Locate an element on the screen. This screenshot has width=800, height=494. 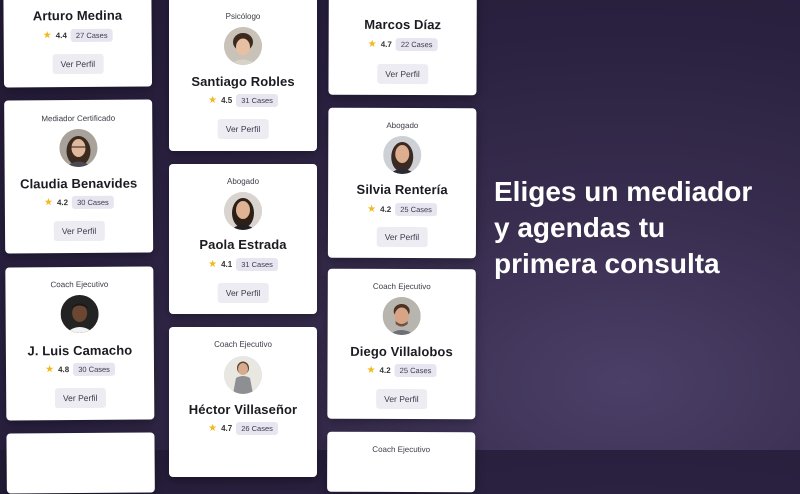
cases-badge: 22 Cases is located at coordinates (417, 44).